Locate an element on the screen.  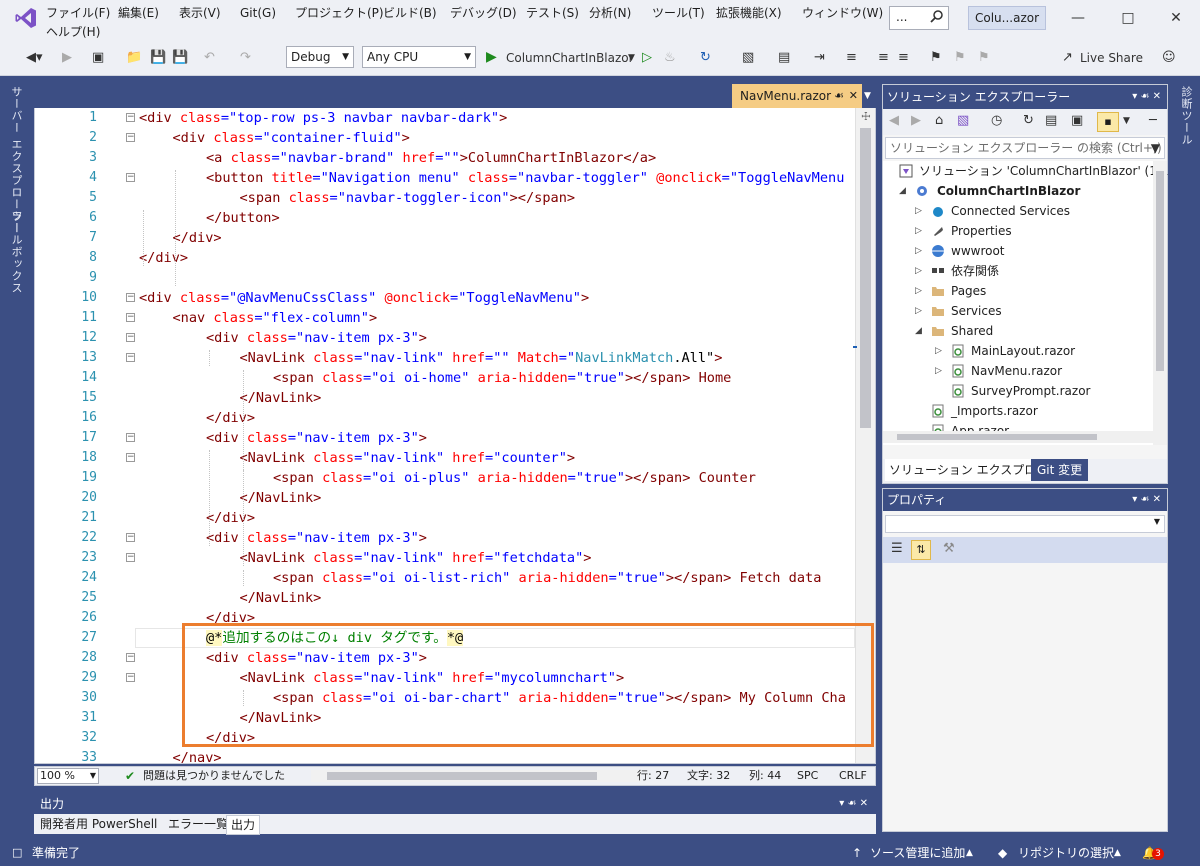
menu-extensions: 拡張機能(X) is located at coordinates (749, 13).